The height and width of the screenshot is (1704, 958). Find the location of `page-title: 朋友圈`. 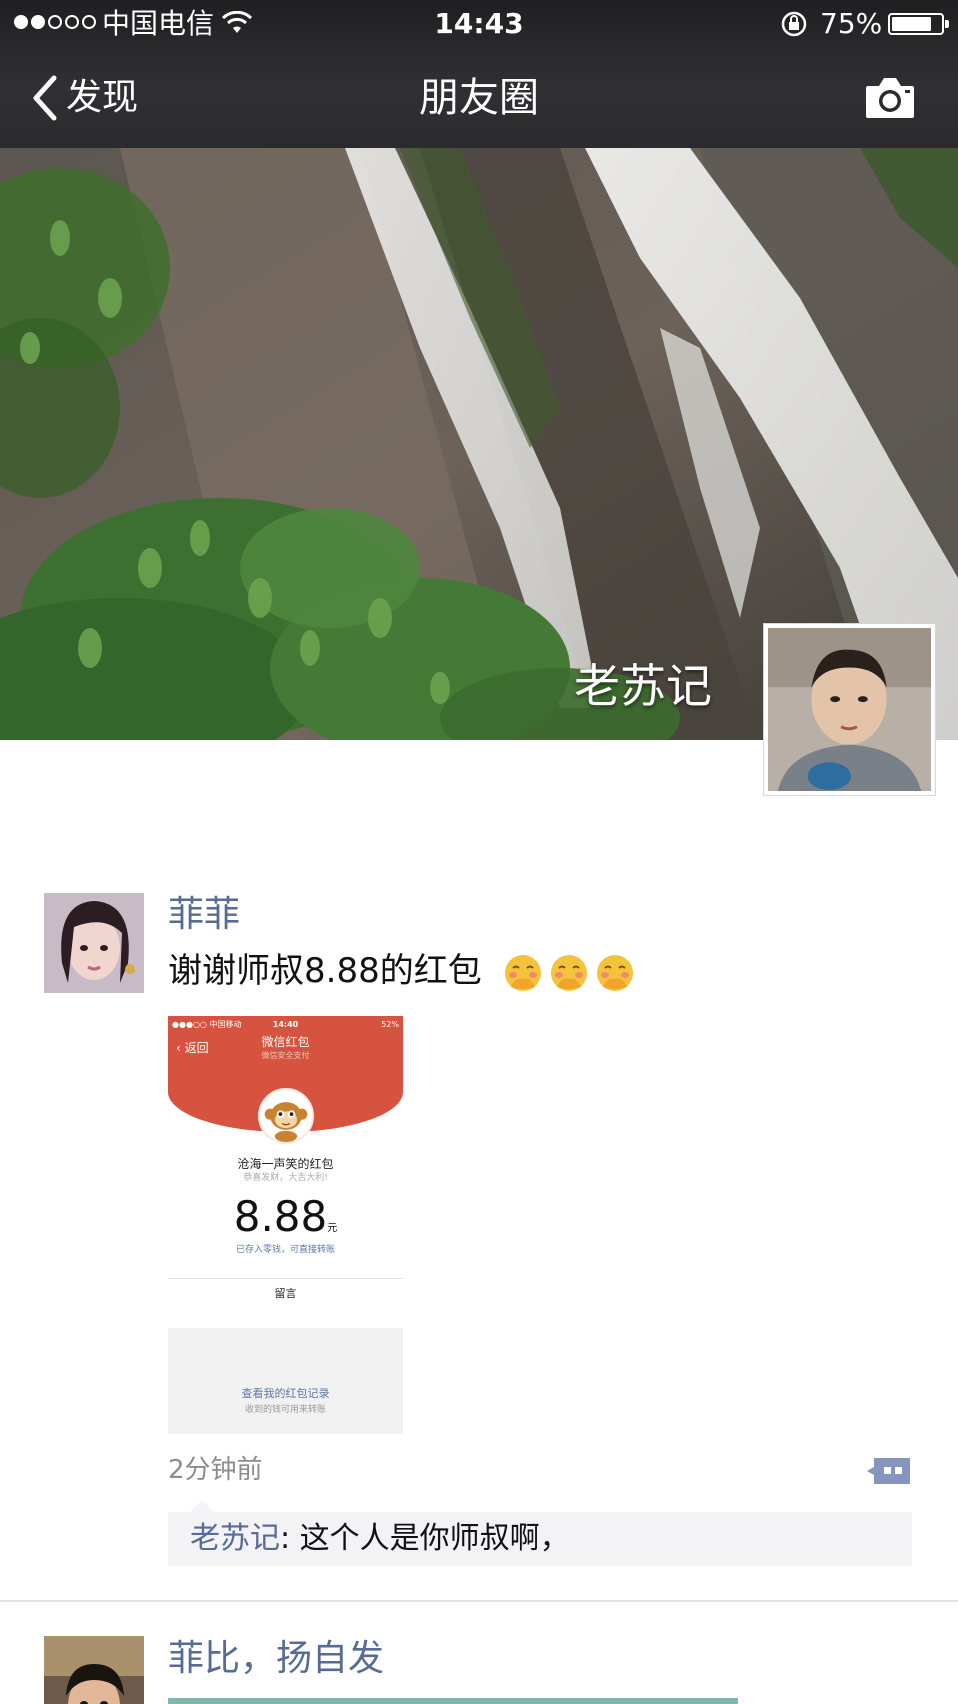

page-title: 朋友圈 is located at coordinates (479, 98).